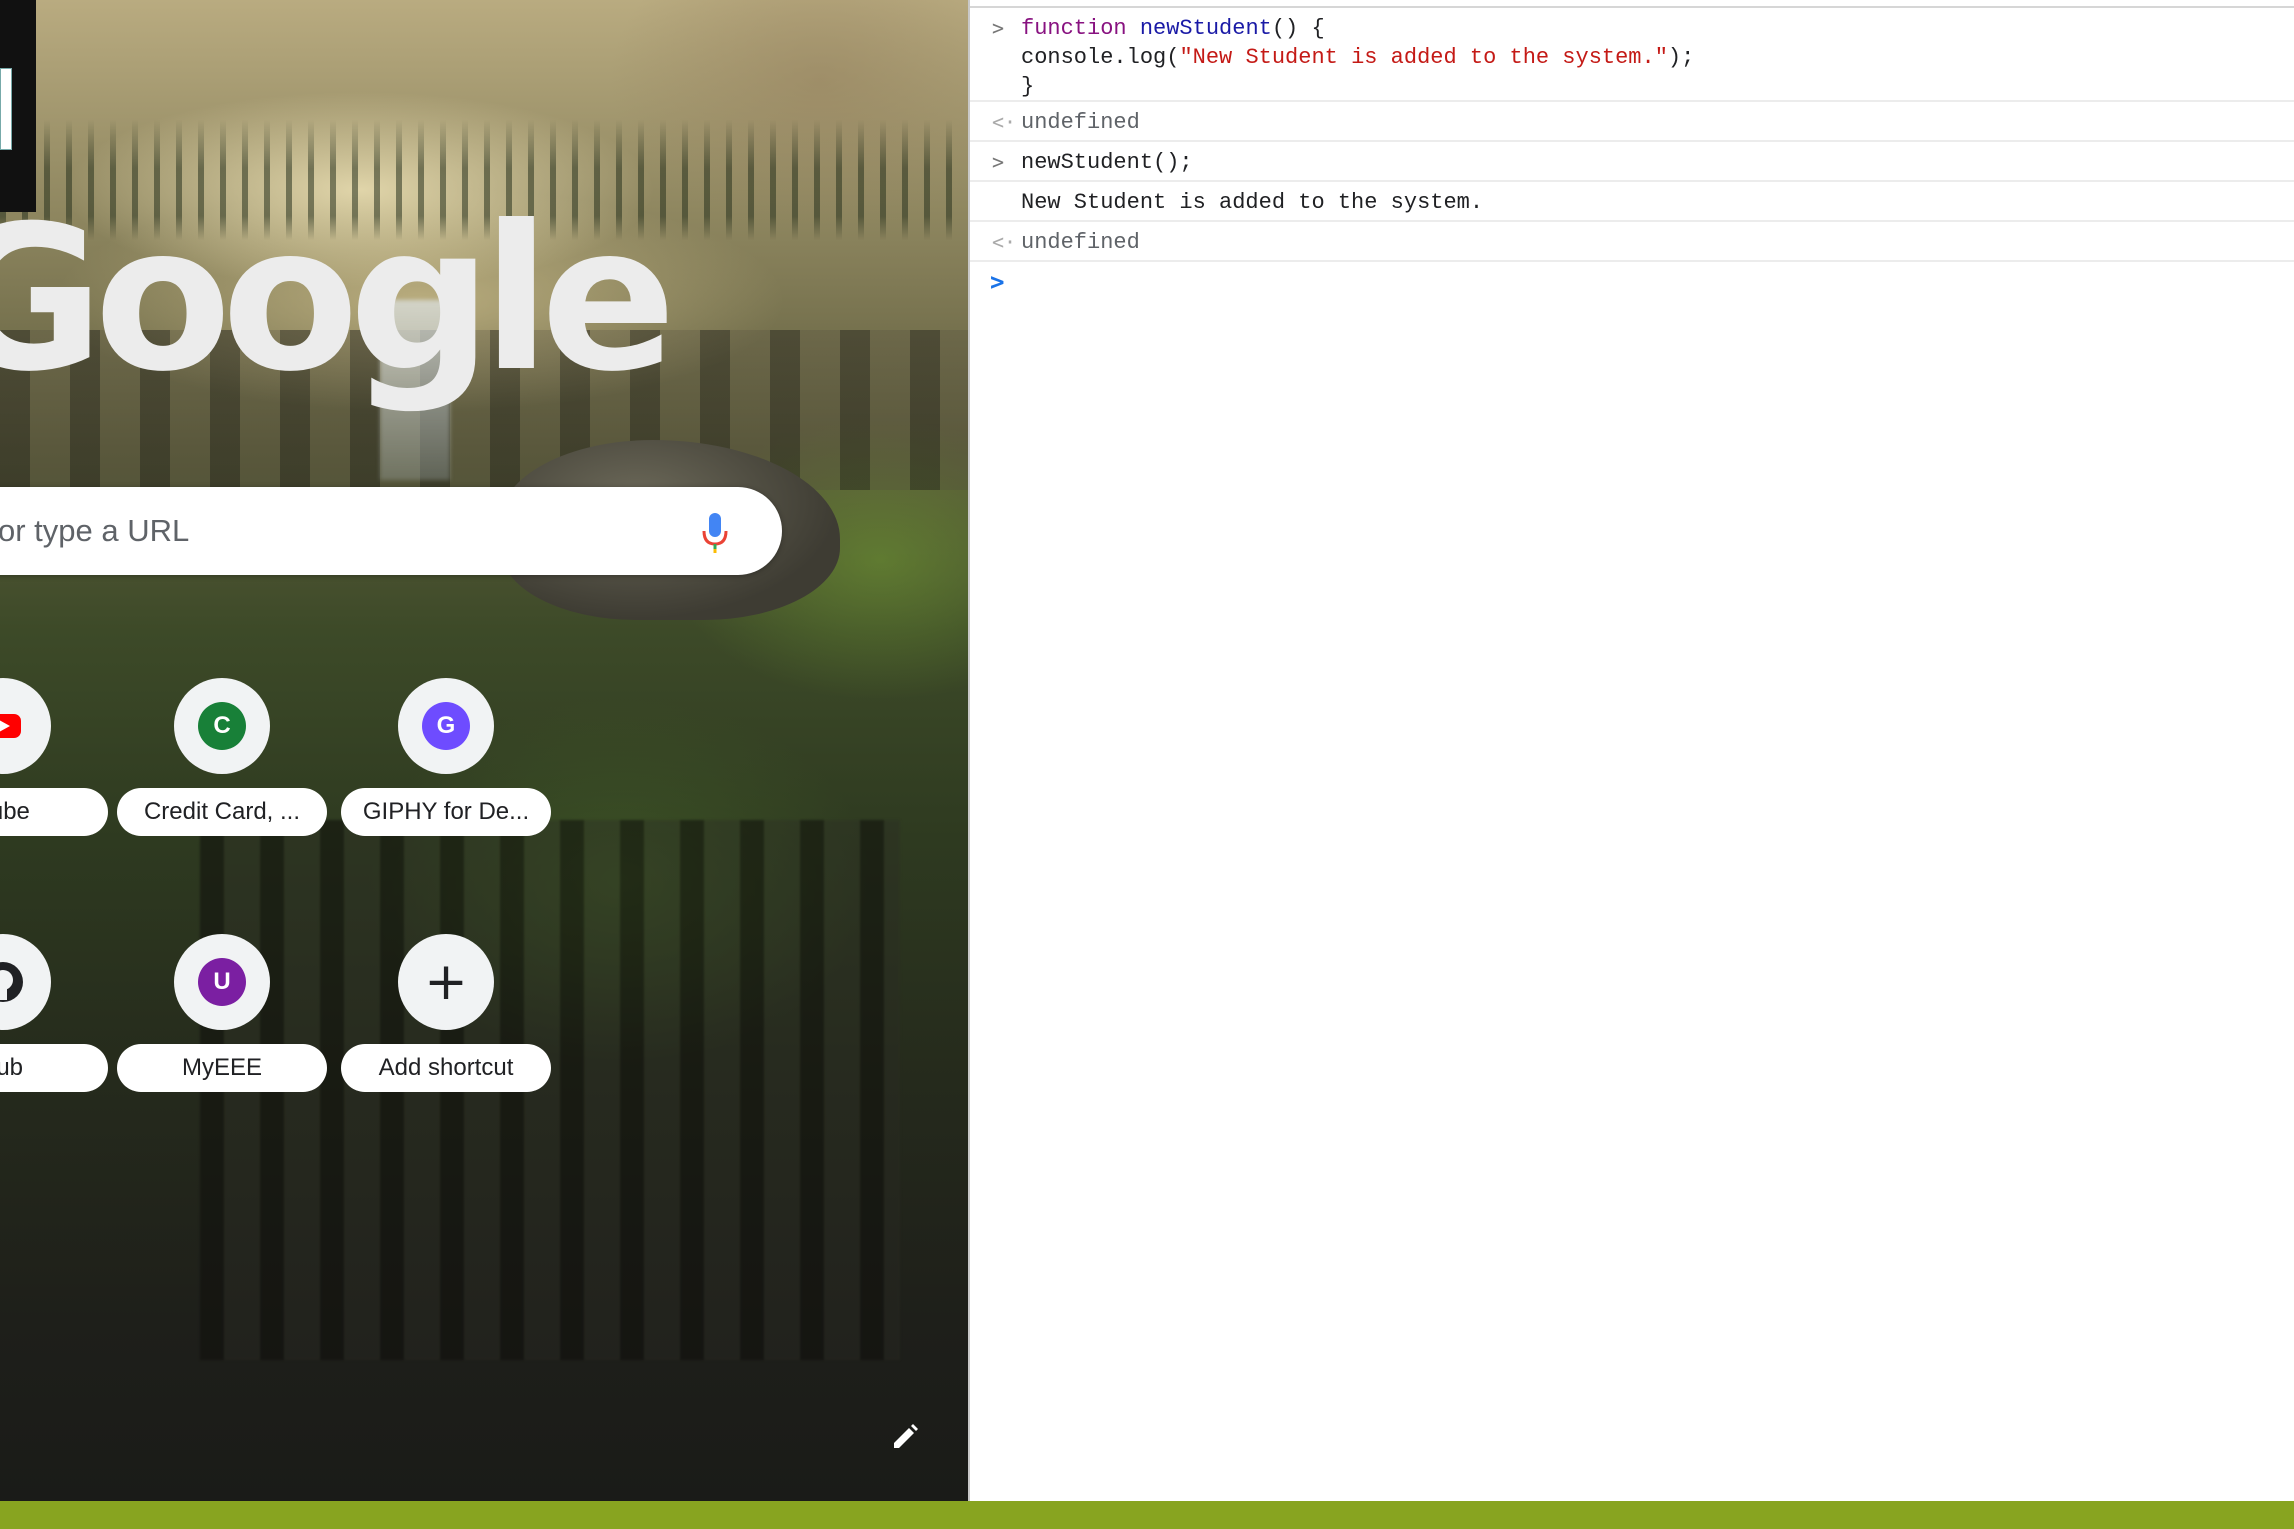  Describe the element at coordinates (997, 282) in the screenshot. I see `console-prompt-chevron-icon: >` at that location.